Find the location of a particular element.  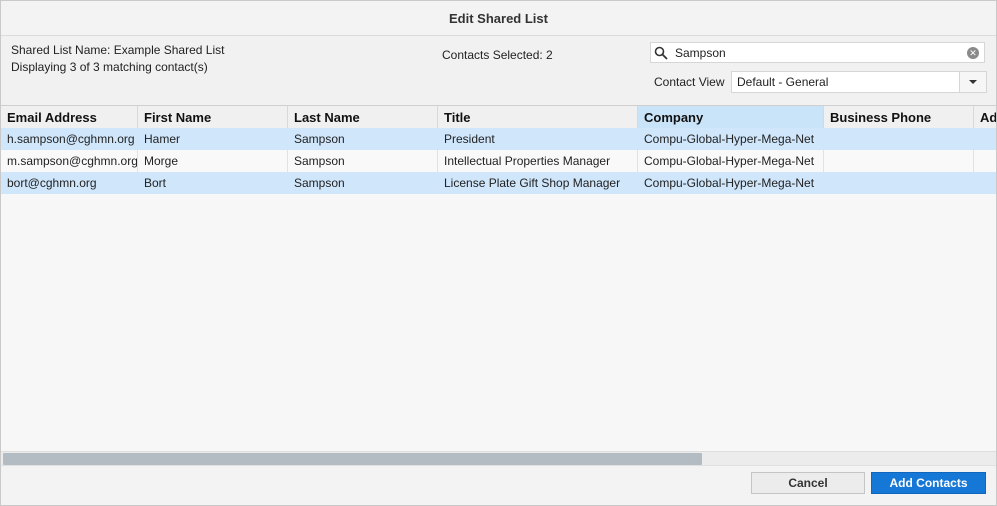

search-icon is located at coordinates (661, 53).